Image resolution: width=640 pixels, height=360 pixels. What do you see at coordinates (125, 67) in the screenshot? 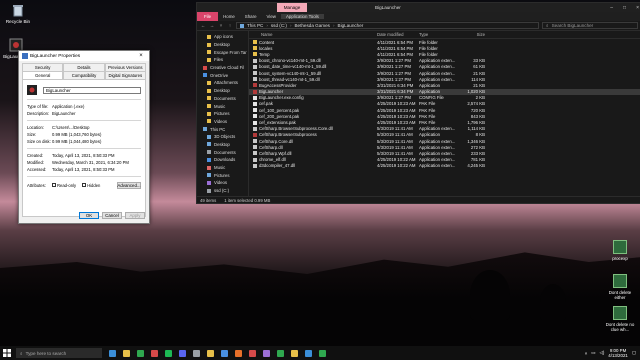
I see `tab-previous-versions: Previous Versions` at bounding box center [125, 67].